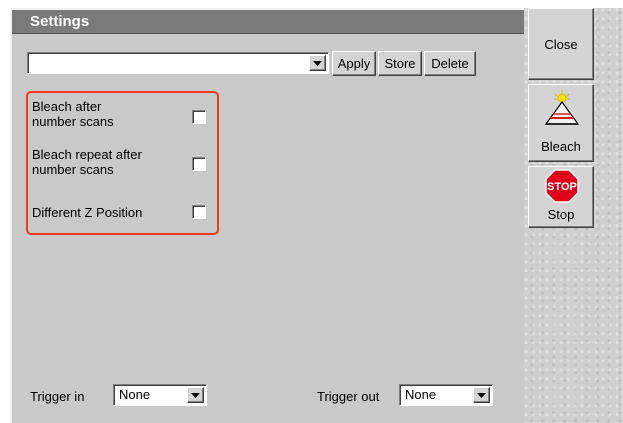 The height and width of the screenshot is (423, 623). I want to click on stop-button-label: Stop, so click(561, 214).